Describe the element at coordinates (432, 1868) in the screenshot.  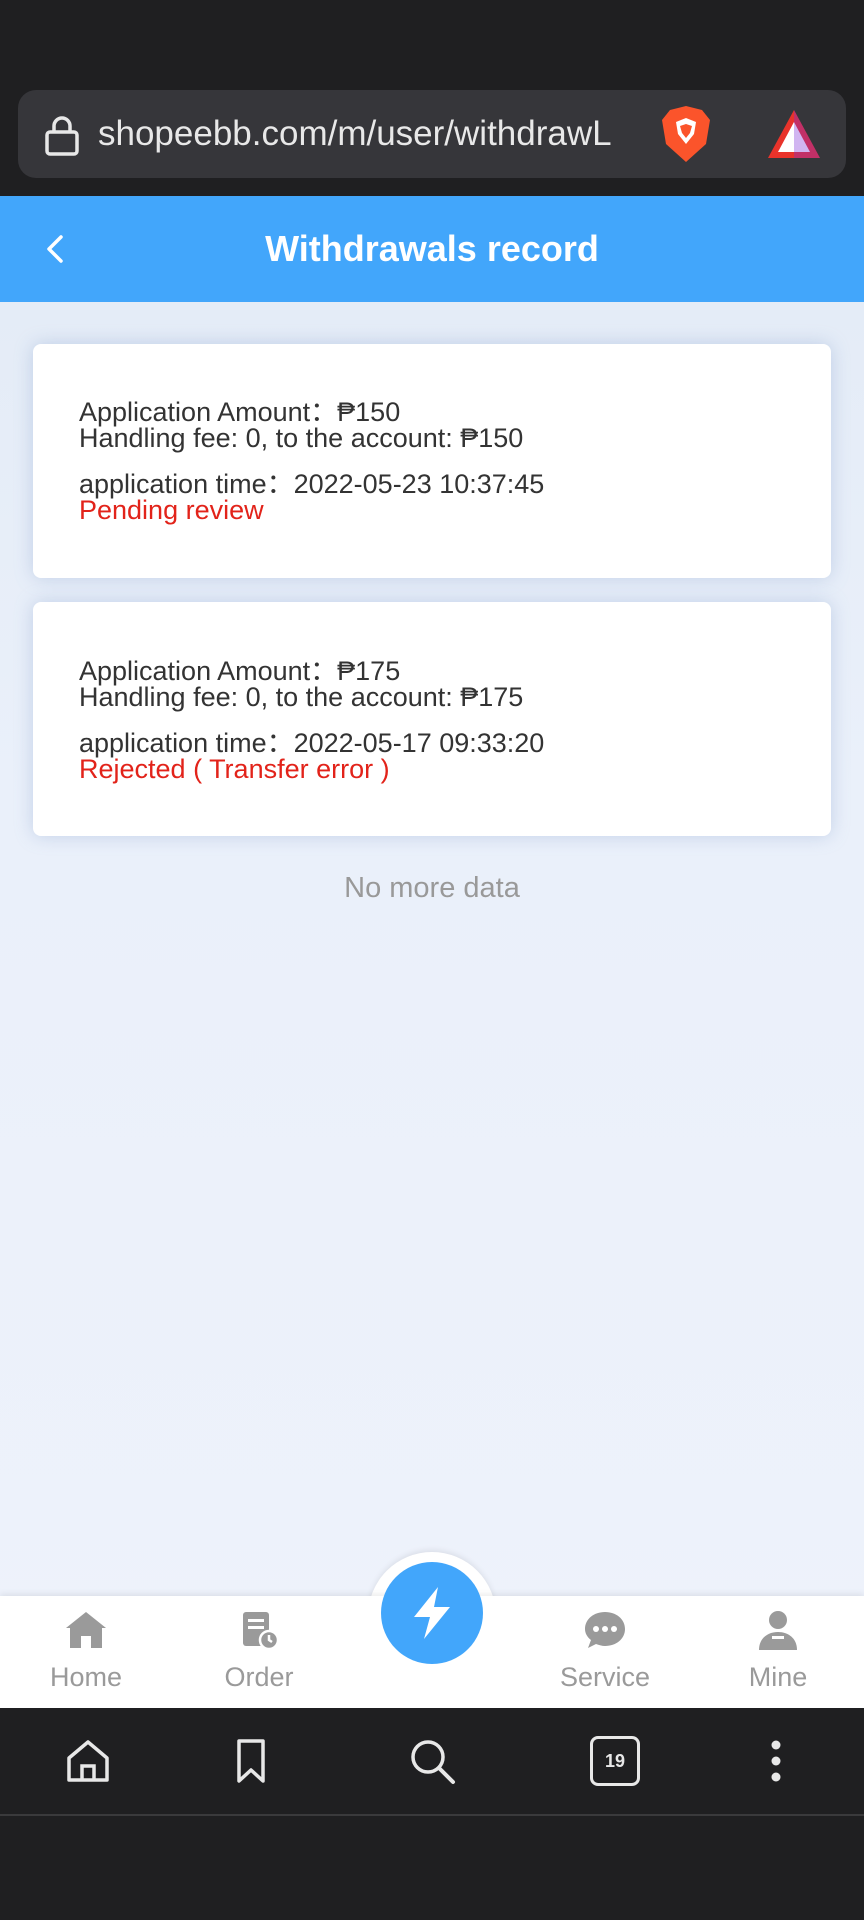
I see `system-nav-area` at that location.